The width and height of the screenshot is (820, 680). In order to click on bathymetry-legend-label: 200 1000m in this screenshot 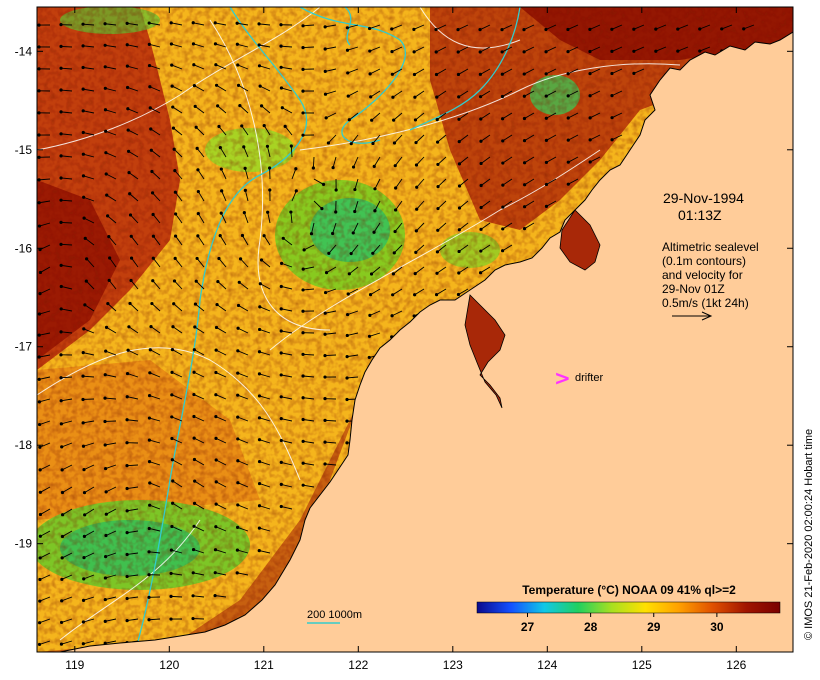, I will do `click(334, 615)`.